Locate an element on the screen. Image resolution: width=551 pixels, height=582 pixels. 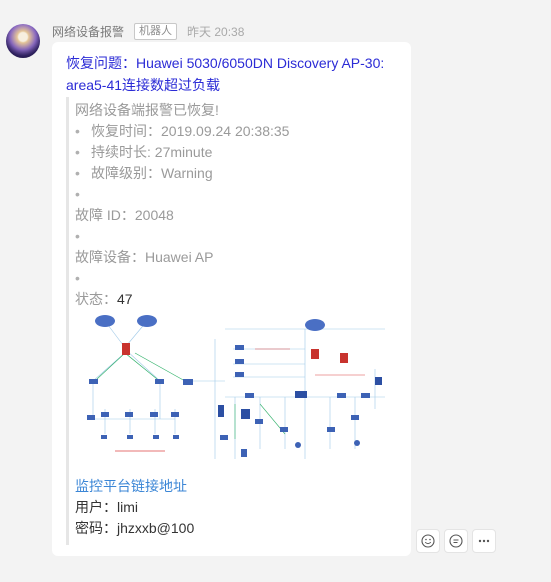
reply-button is located at coordinates (456, 541).